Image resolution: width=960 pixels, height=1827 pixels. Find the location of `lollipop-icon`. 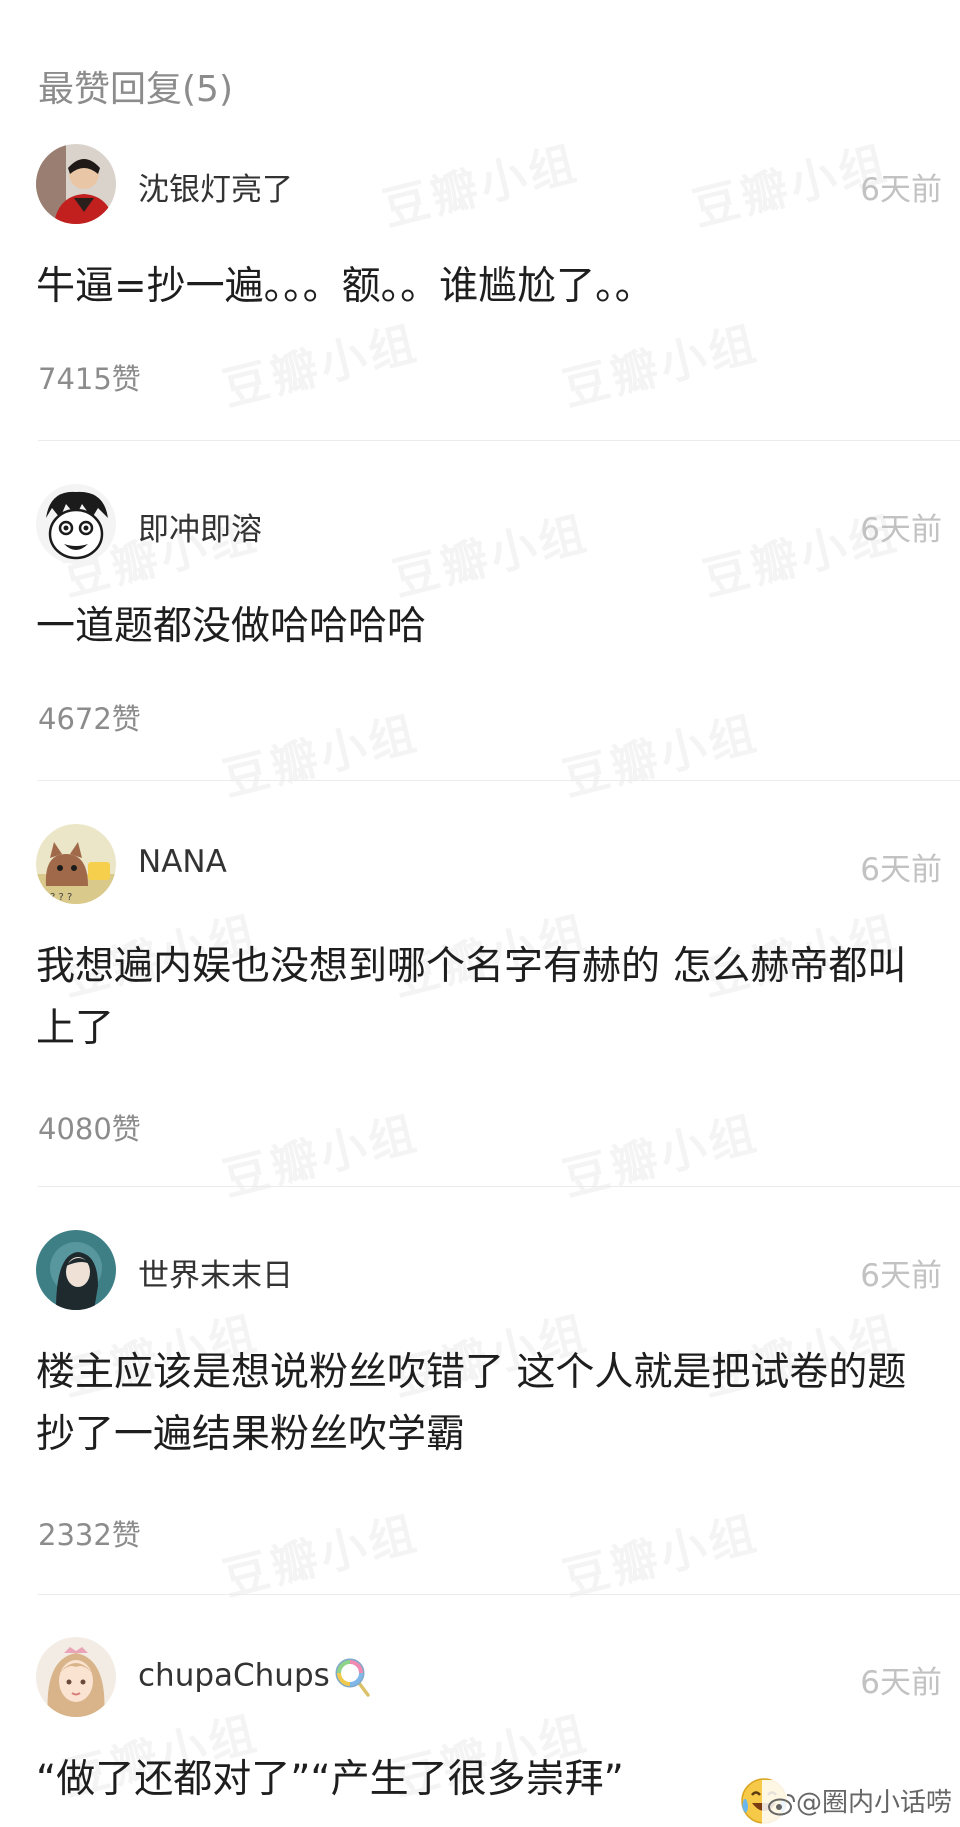

lollipop-icon is located at coordinates (352, 1677).